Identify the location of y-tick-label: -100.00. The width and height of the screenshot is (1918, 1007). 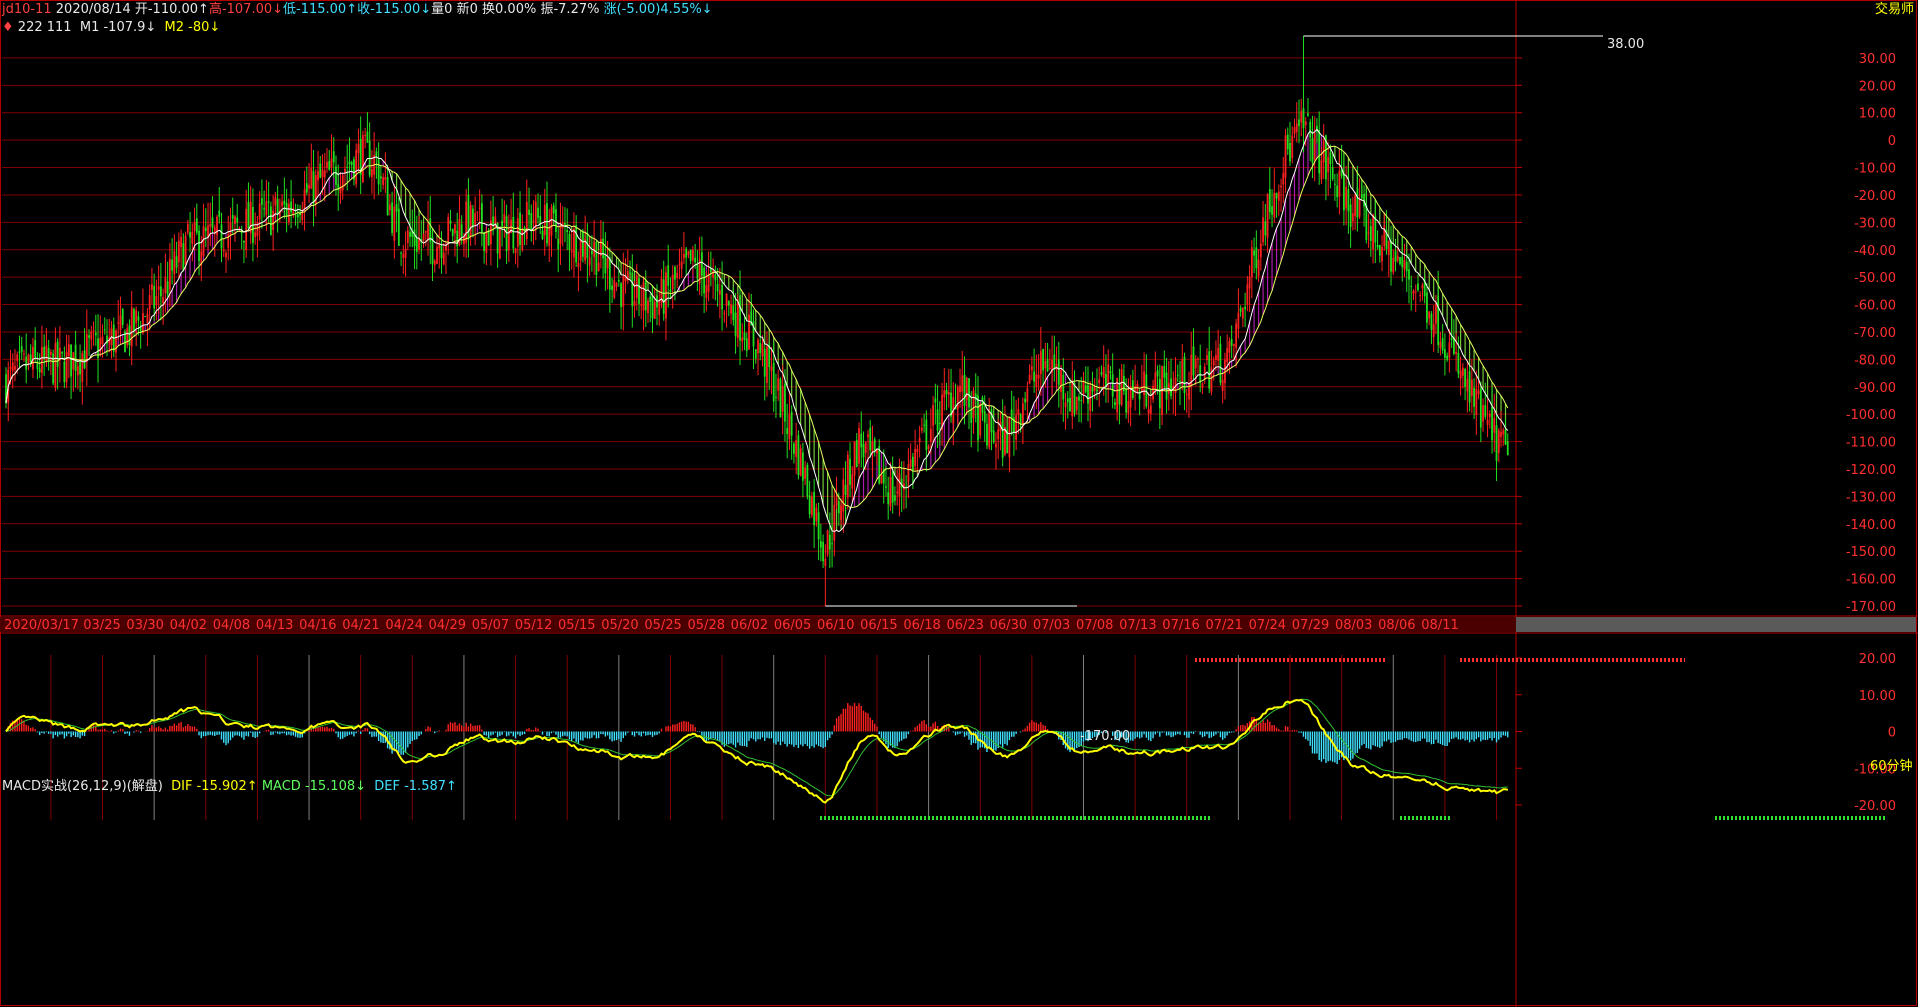
(1871, 415).